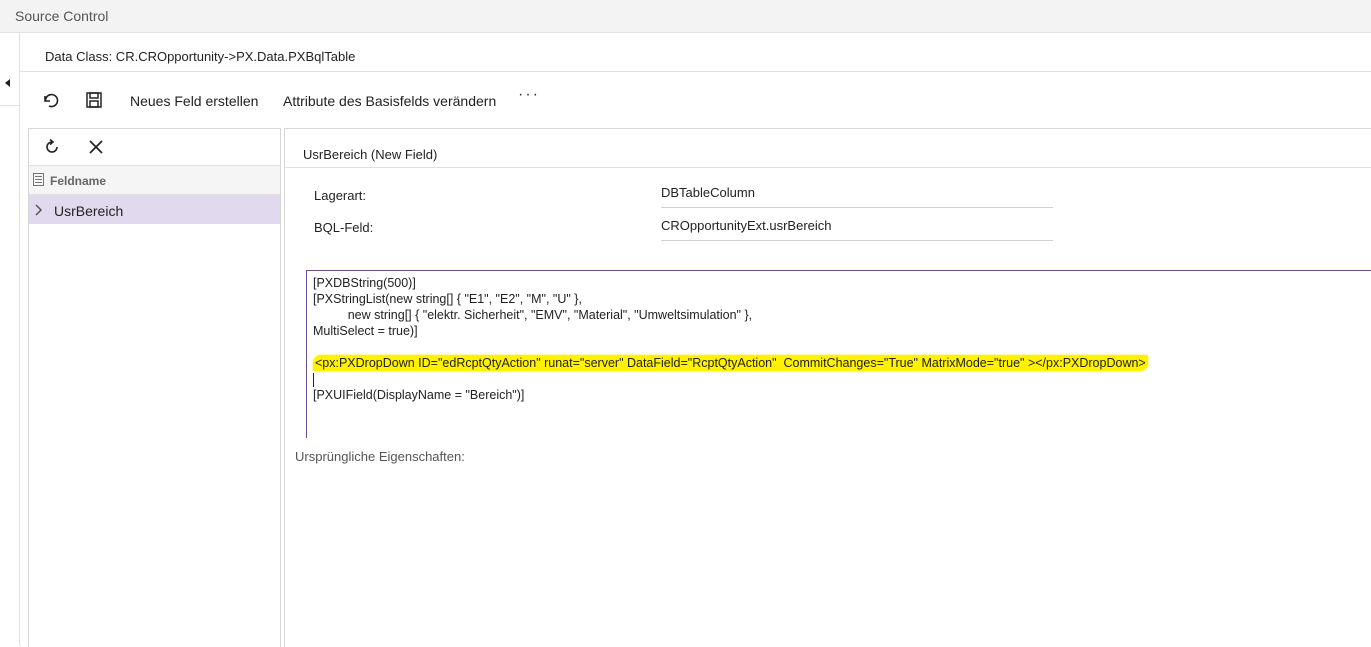  I want to click on collapse-band, so click(9, 88).